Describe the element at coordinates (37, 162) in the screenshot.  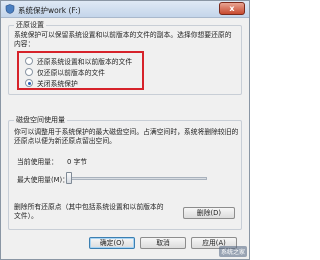
I see `current-usage-label: 当前使用量：` at that location.